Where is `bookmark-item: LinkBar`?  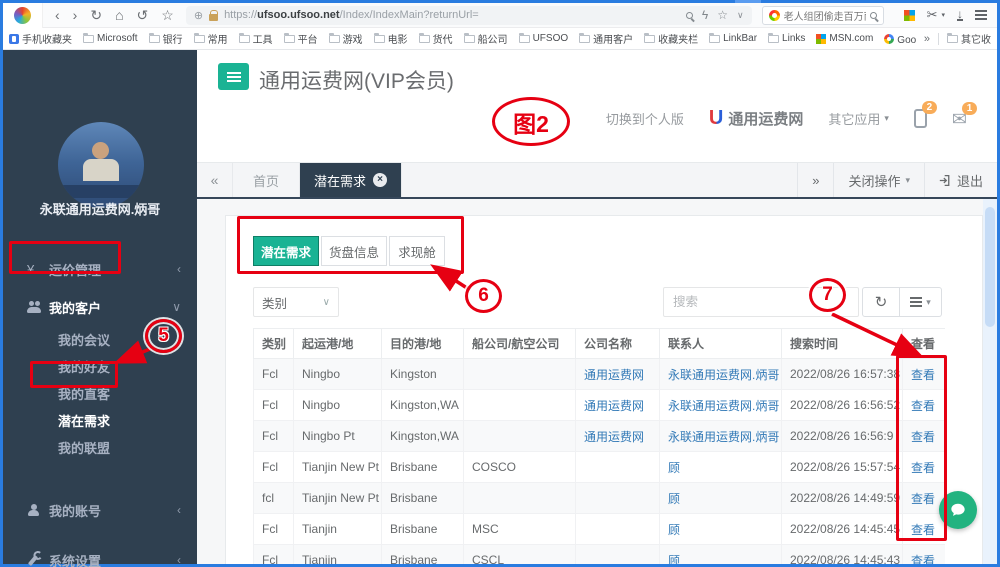
bookmark-item: LinkBar is located at coordinates (733, 38).